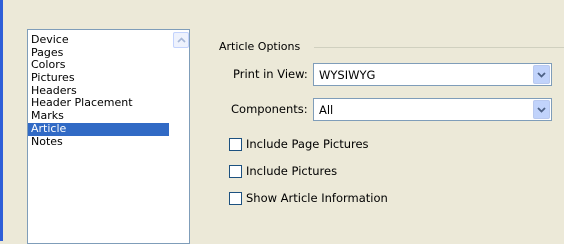  What do you see at coordinates (347, 75) in the screenshot?
I see `print-in-view-value: WYSIWYG` at bounding box center [347, 75].